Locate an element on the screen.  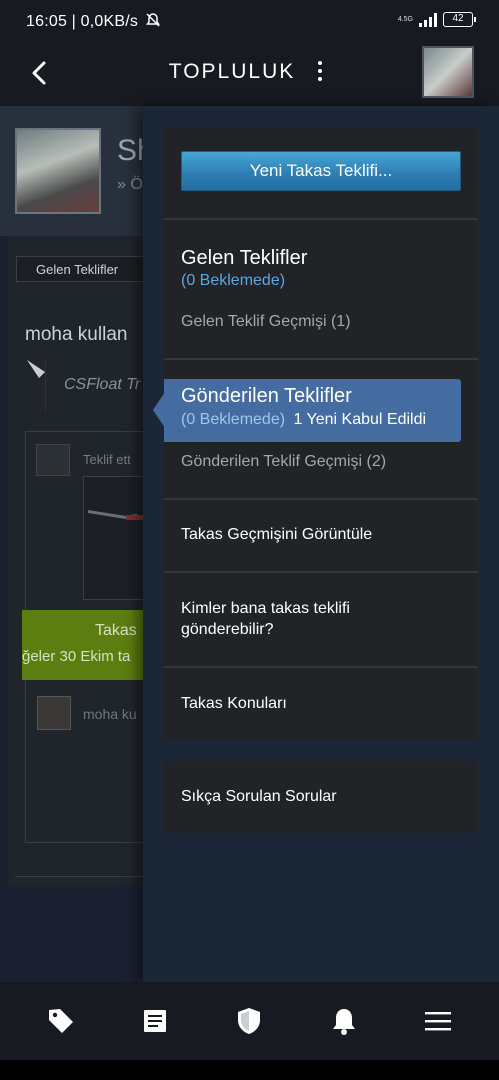
menu-icon is located at coordinates (437, 1021).